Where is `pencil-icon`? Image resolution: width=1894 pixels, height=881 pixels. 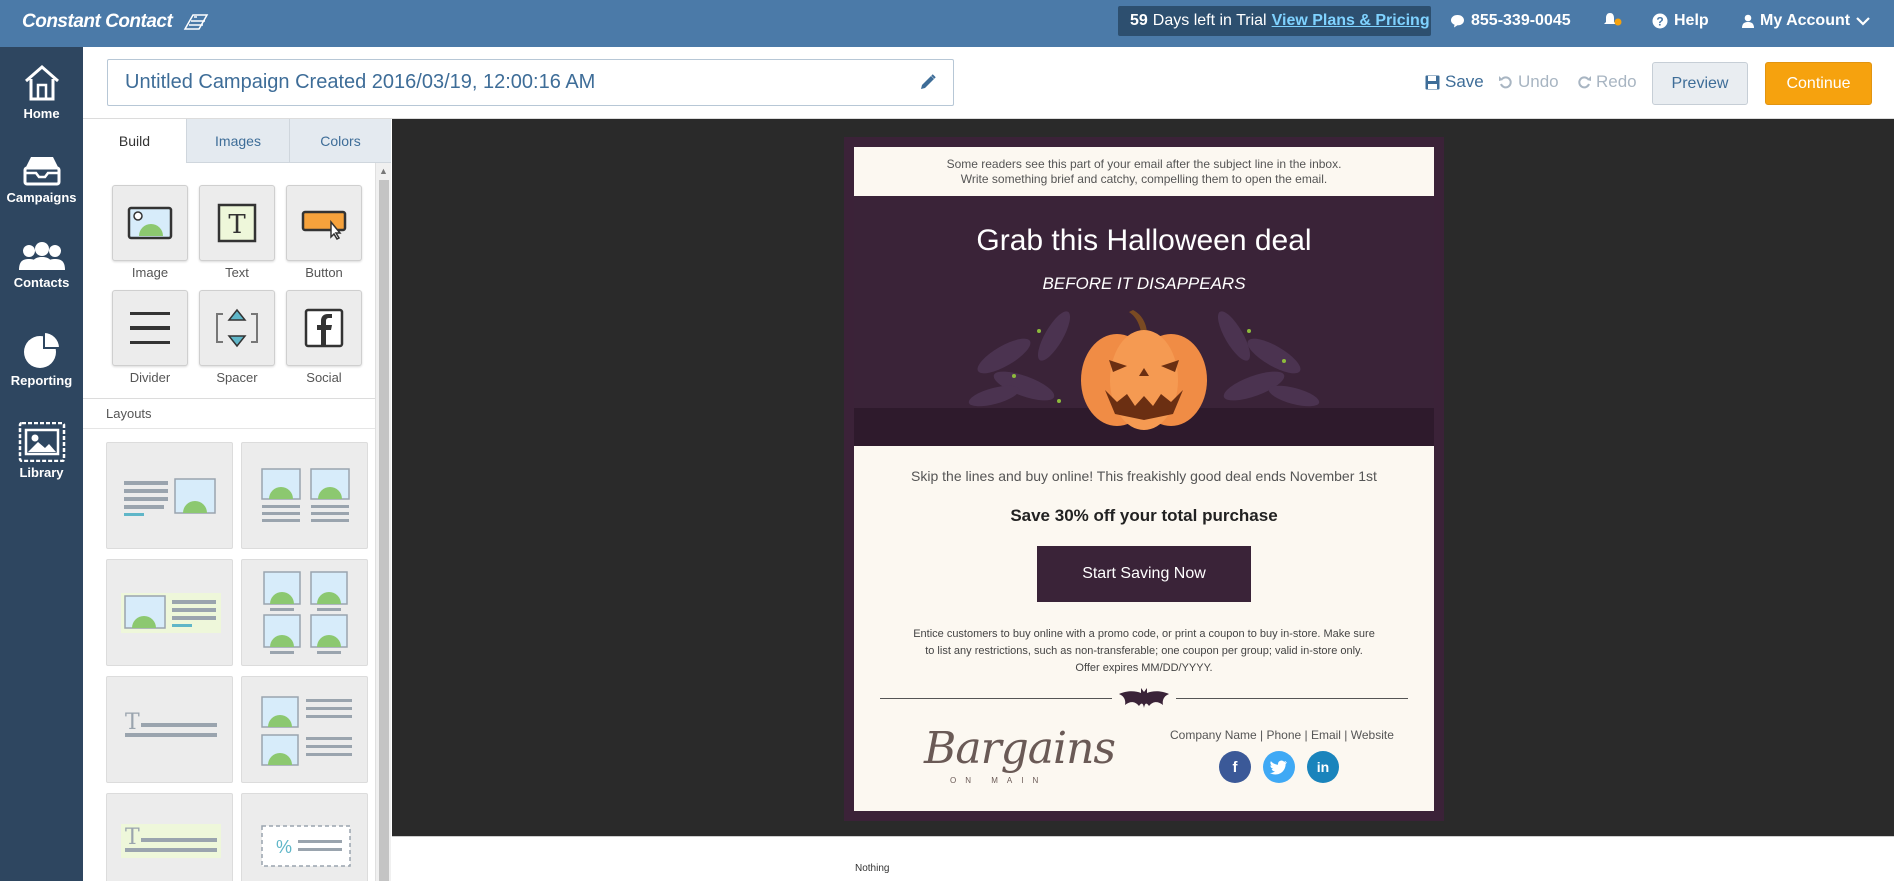 pencil-icon is located at coordinates (928, 82).